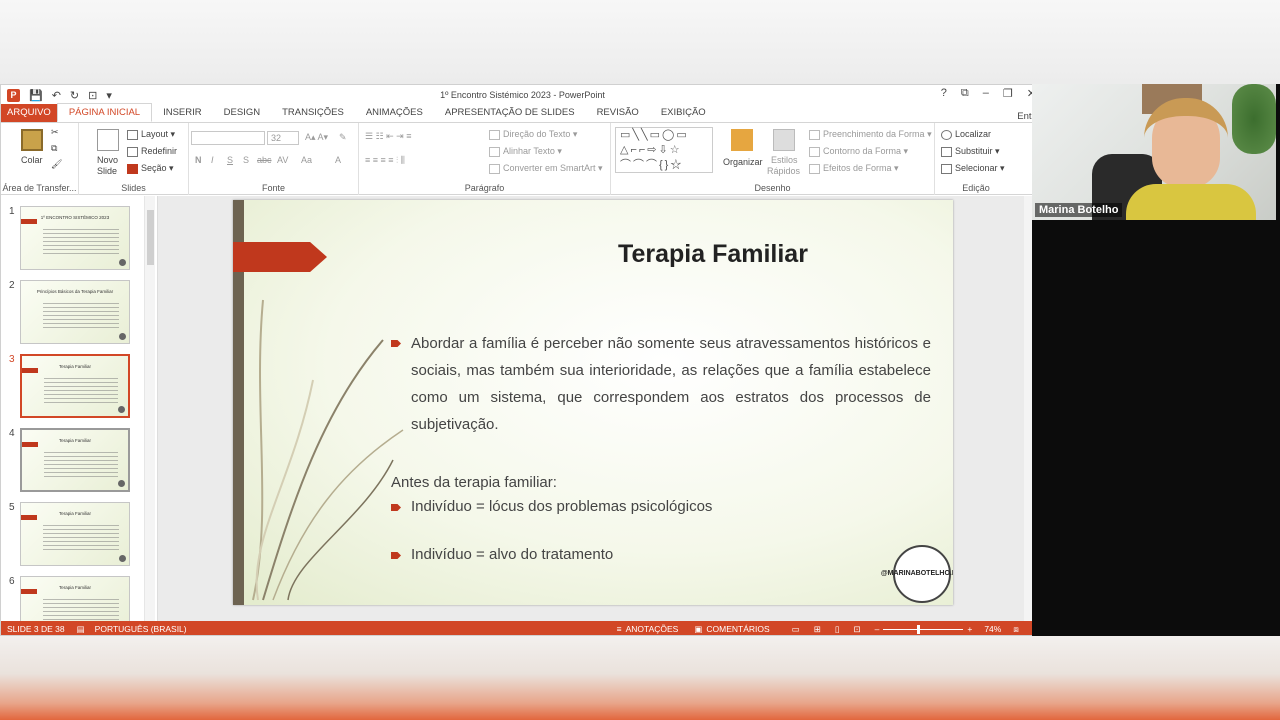 This screenshot has height=720, width=1280. What do you see at coordinates (870, 134) in the screenshot?
I see `shape-fill-button: Preenchimento da Forma ▾` at bounding box center [870, 134].